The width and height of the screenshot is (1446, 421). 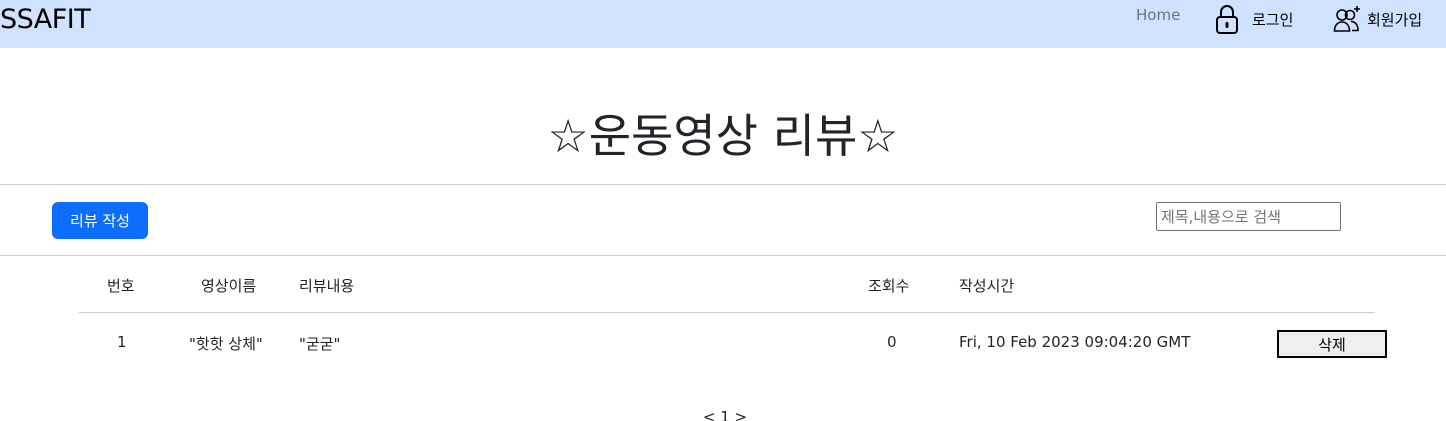 What do you see at coordinates (45, 19) in the screenshot?
I see `brand-logo: SSAFIT` at bounding box center [45, 19].